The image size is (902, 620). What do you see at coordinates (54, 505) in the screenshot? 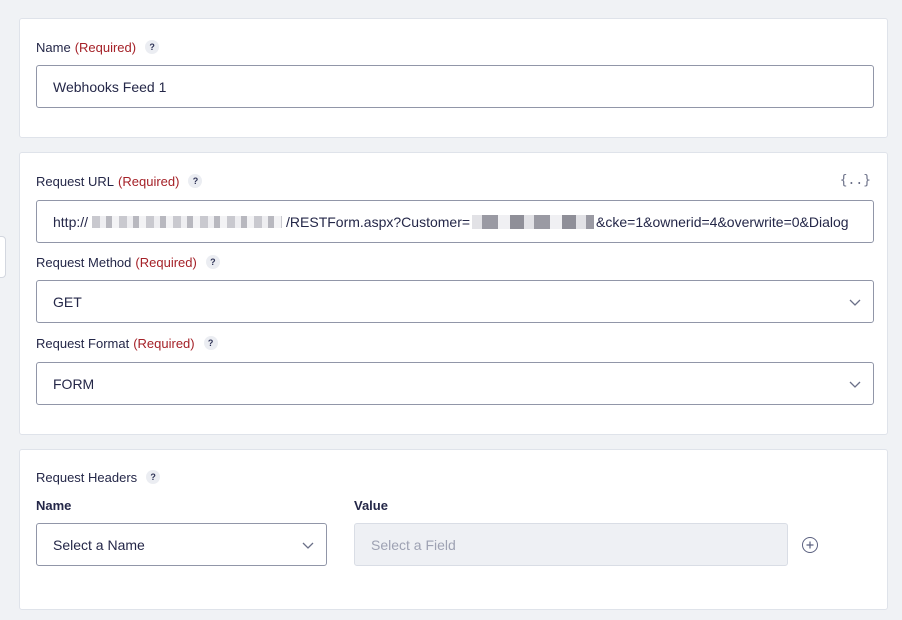
I see `header-name-column: Name` at bounding box center [54, 505].